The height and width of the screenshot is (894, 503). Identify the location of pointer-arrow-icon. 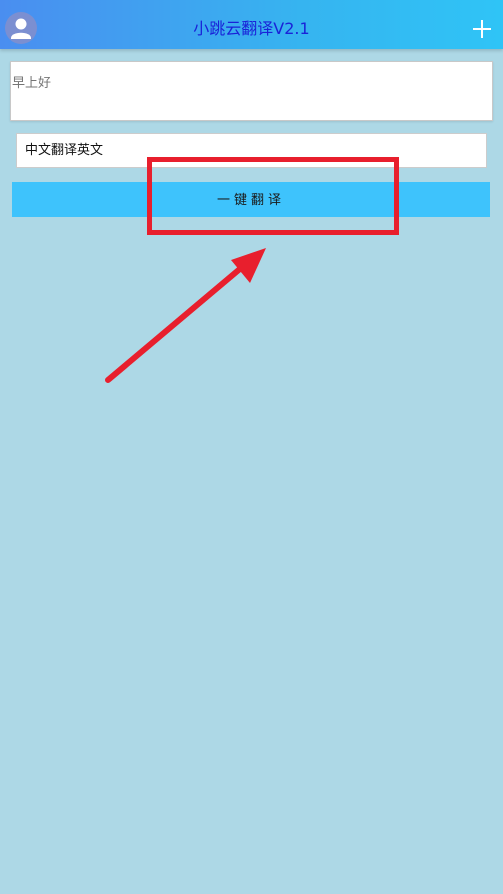
(185, 315).